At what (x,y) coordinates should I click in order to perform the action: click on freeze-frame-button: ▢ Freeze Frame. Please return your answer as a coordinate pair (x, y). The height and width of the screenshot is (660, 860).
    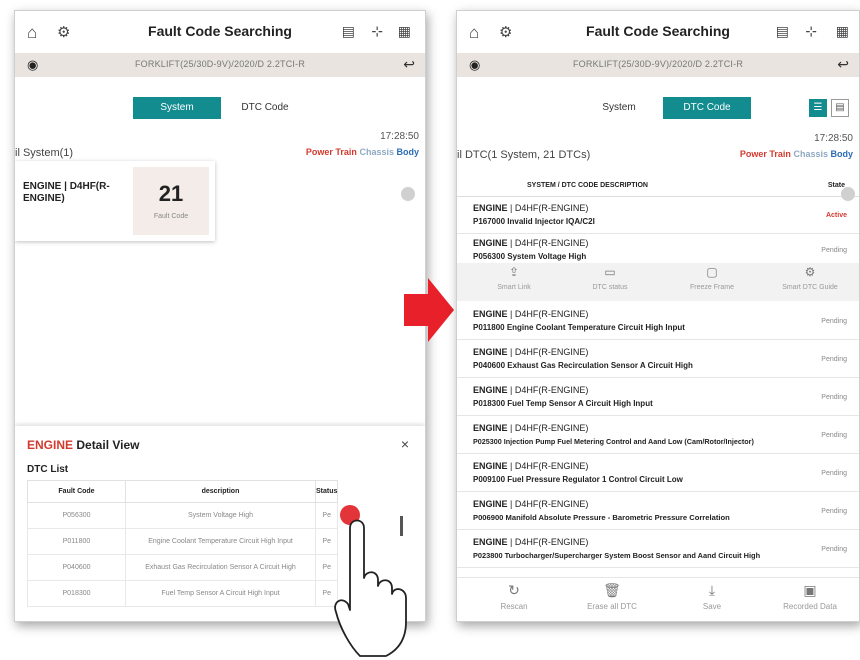
    Looking at the image, I should click on (712, 278).